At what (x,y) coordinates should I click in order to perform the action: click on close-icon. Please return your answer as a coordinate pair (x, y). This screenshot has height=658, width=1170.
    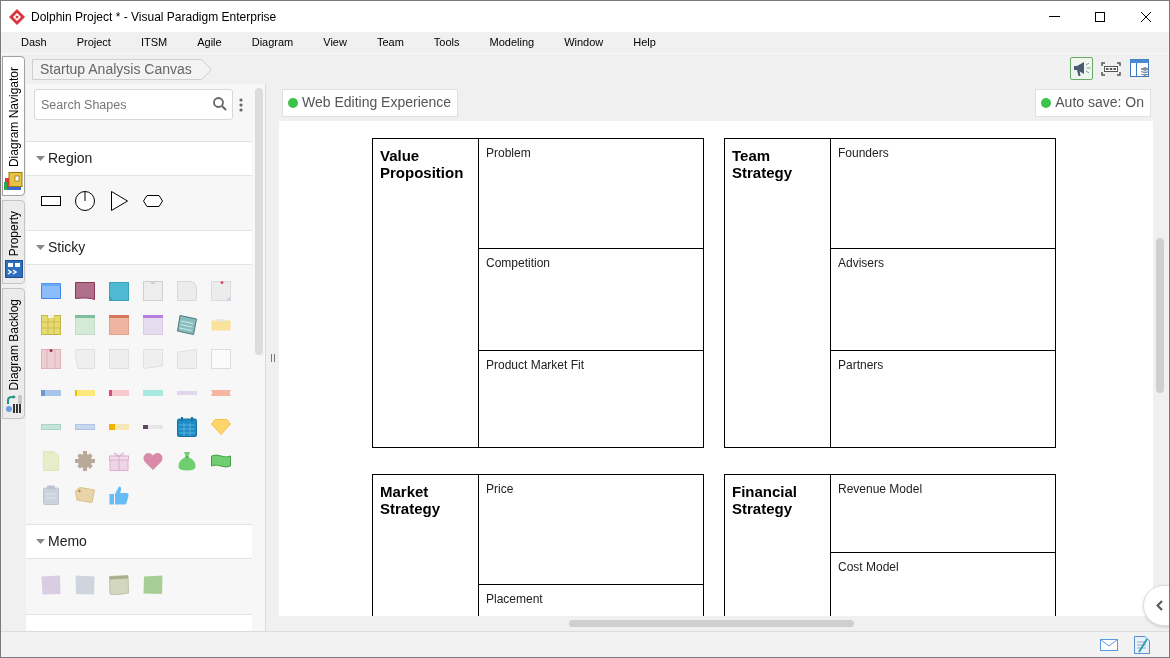
    Looking at the image, I should click on (1146, 16).